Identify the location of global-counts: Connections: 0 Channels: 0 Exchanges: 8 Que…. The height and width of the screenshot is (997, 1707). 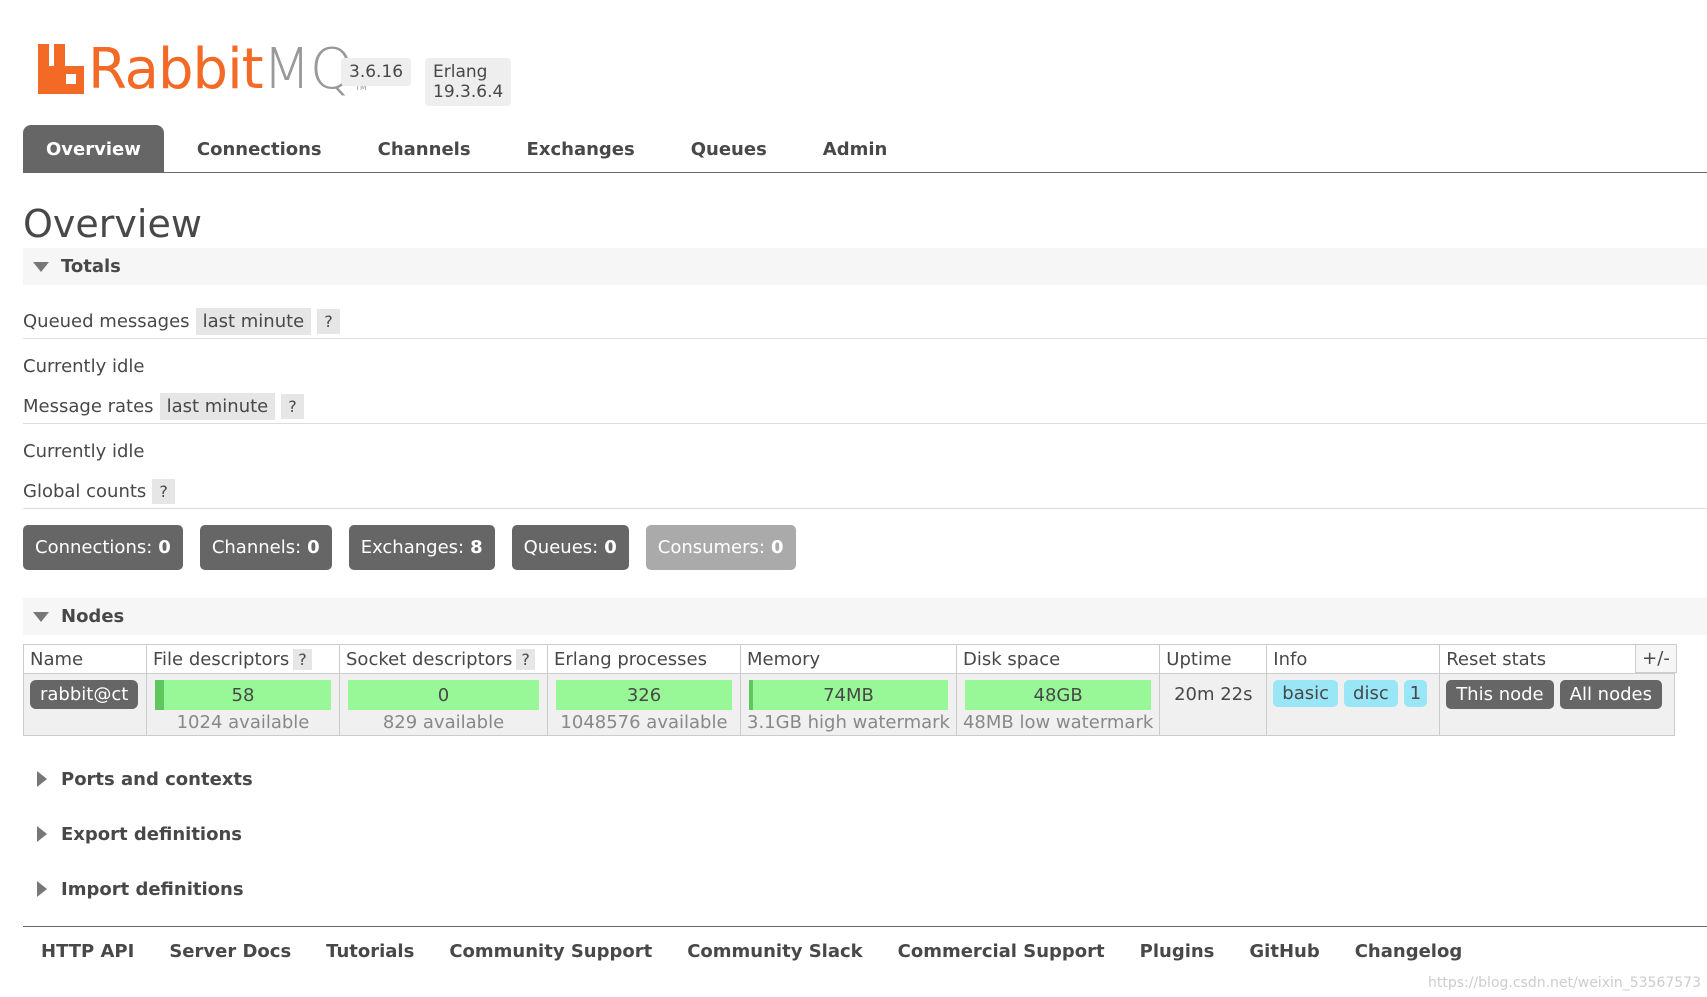
(418, 547).